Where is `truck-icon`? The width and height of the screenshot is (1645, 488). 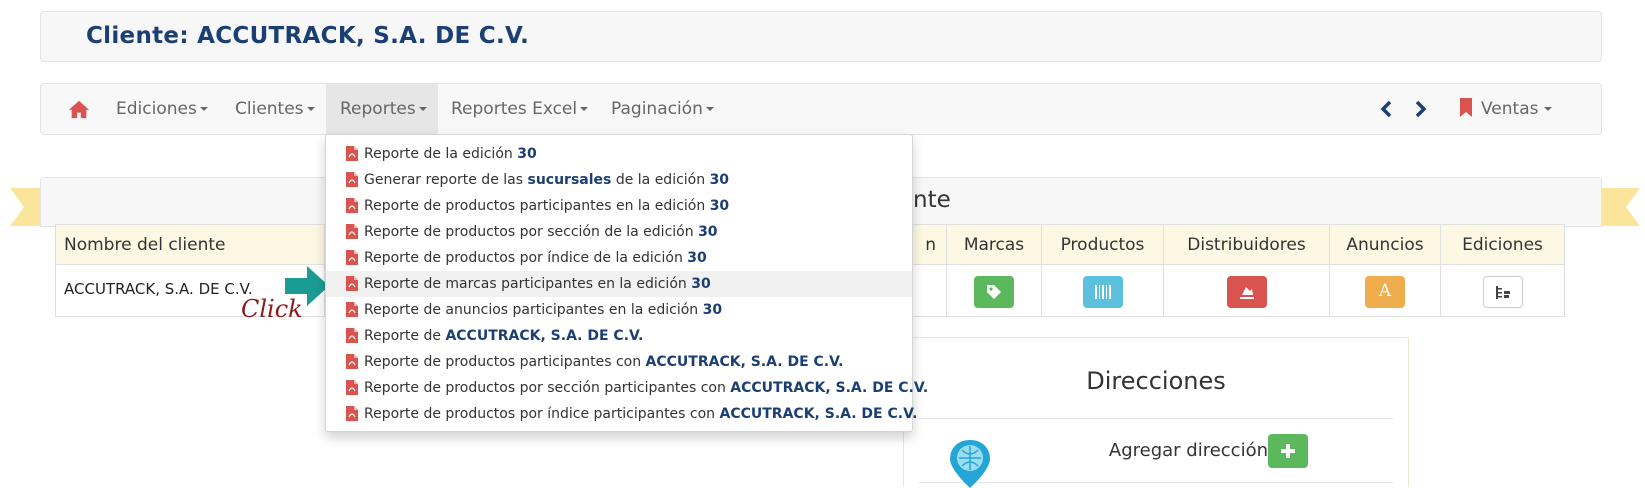 truck-icon is located at coordinates (1246, 293).